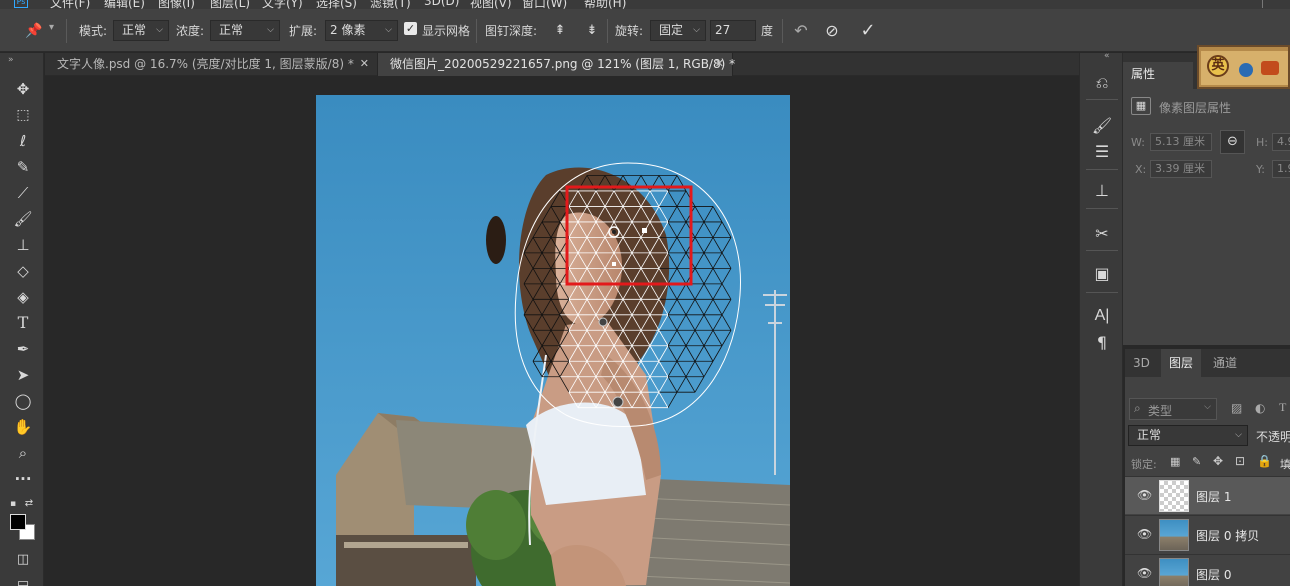  What do you see at coordinates (23, 349) in the screenshot?
I see `pen-tool-icon: ✒` at bounding box center [23, 349].